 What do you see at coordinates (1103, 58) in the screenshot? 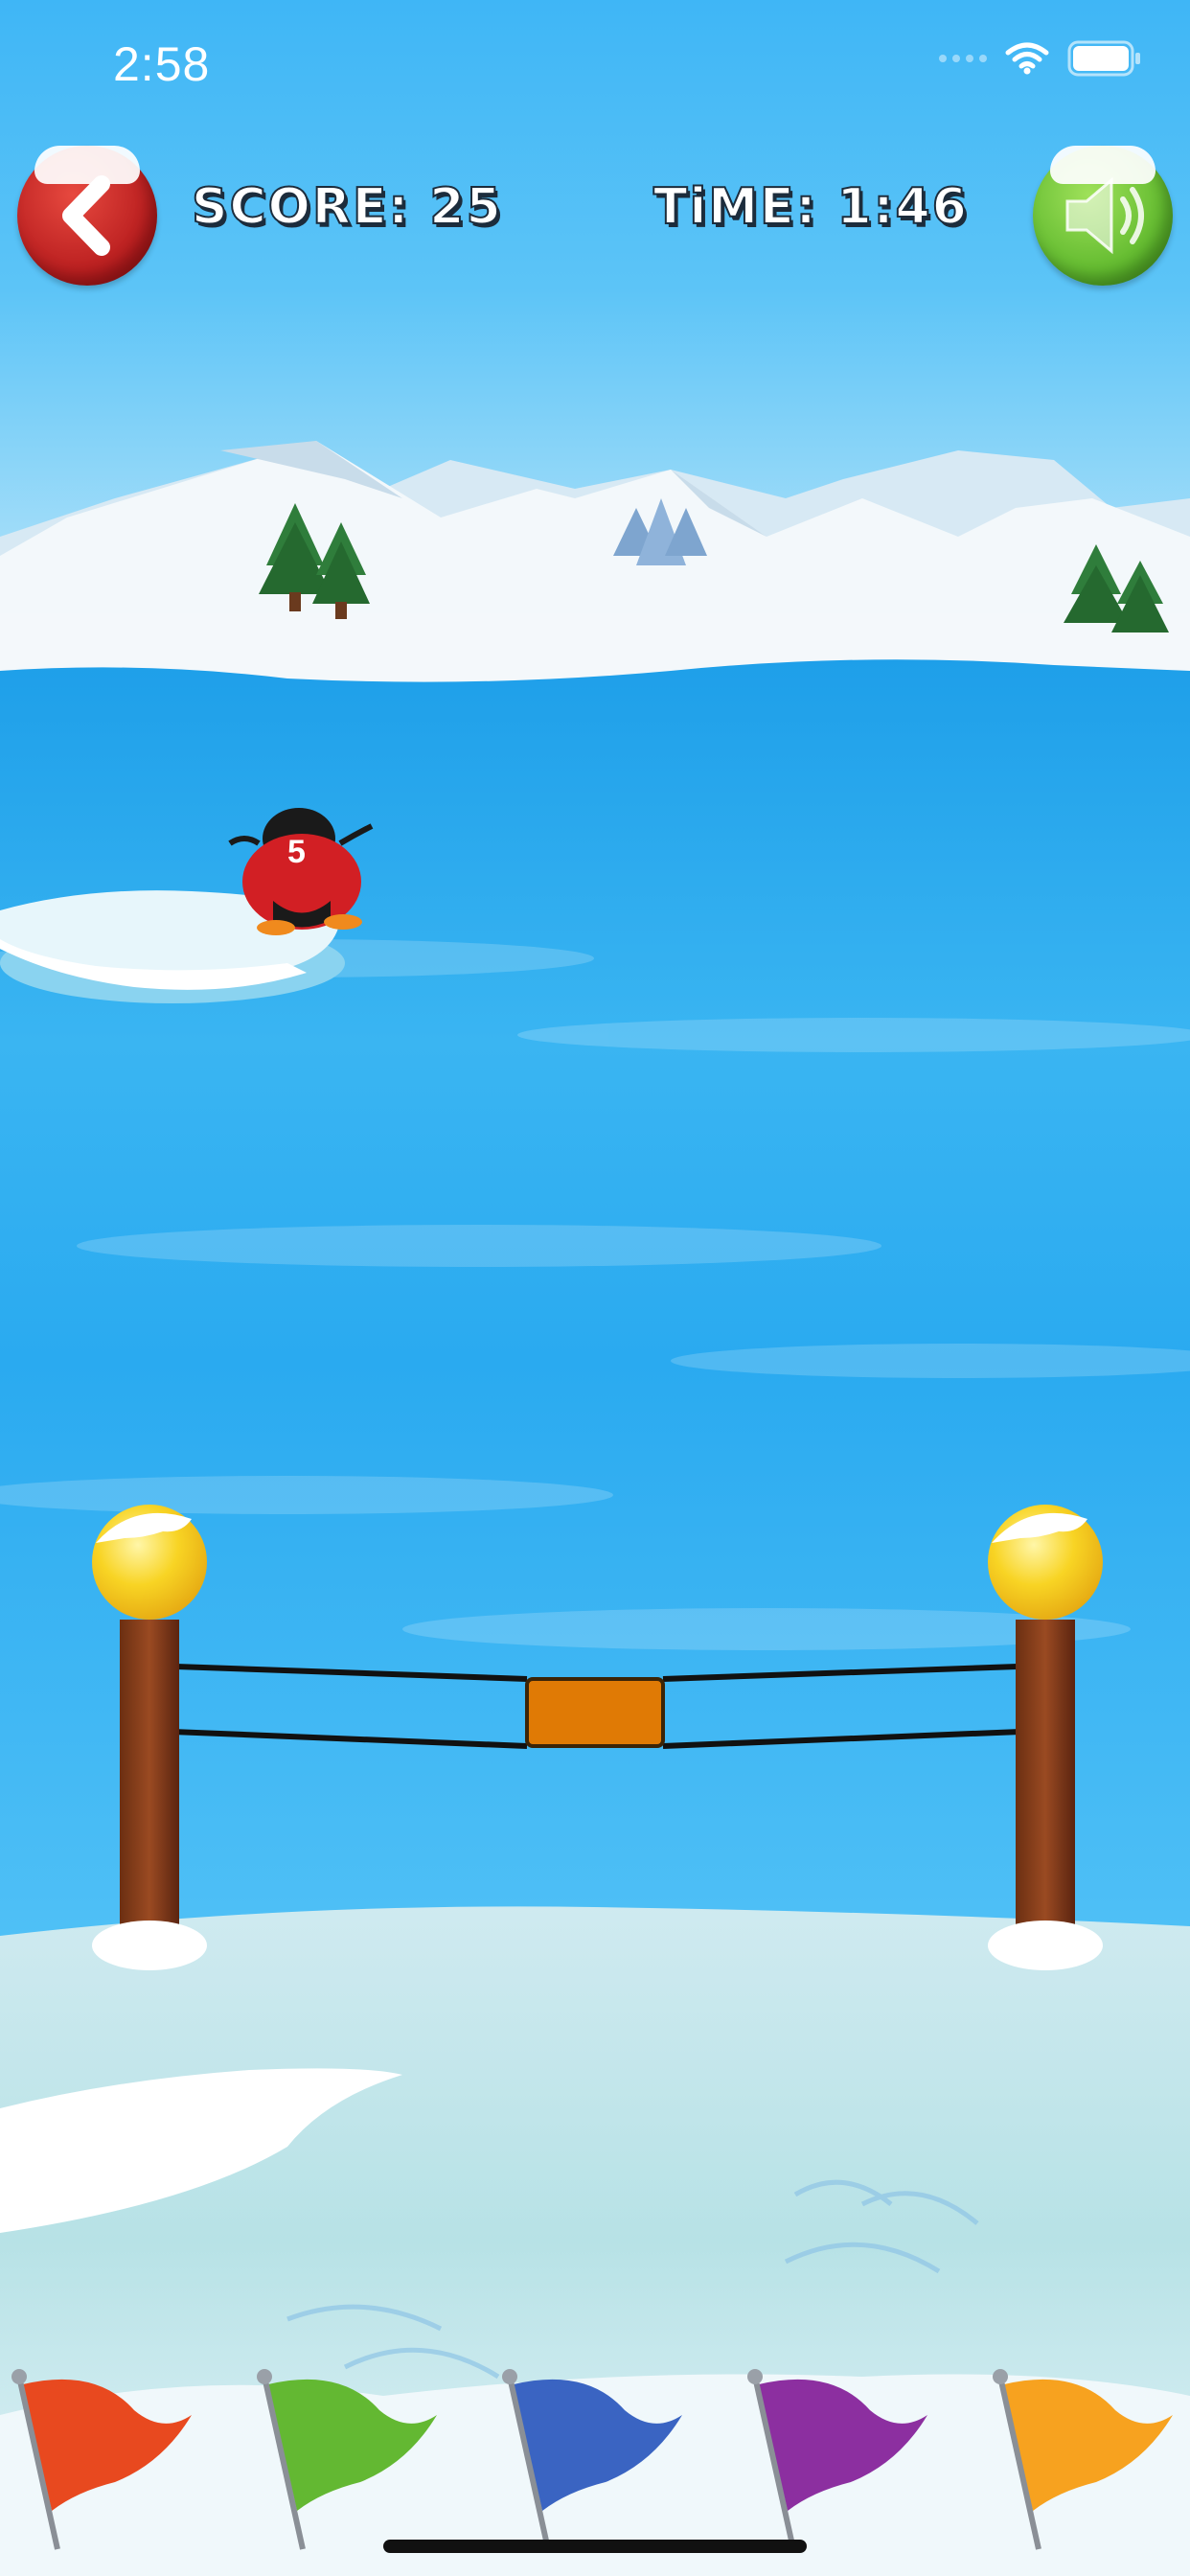
I see `battery-icon` at bounding box center [1103, 58].